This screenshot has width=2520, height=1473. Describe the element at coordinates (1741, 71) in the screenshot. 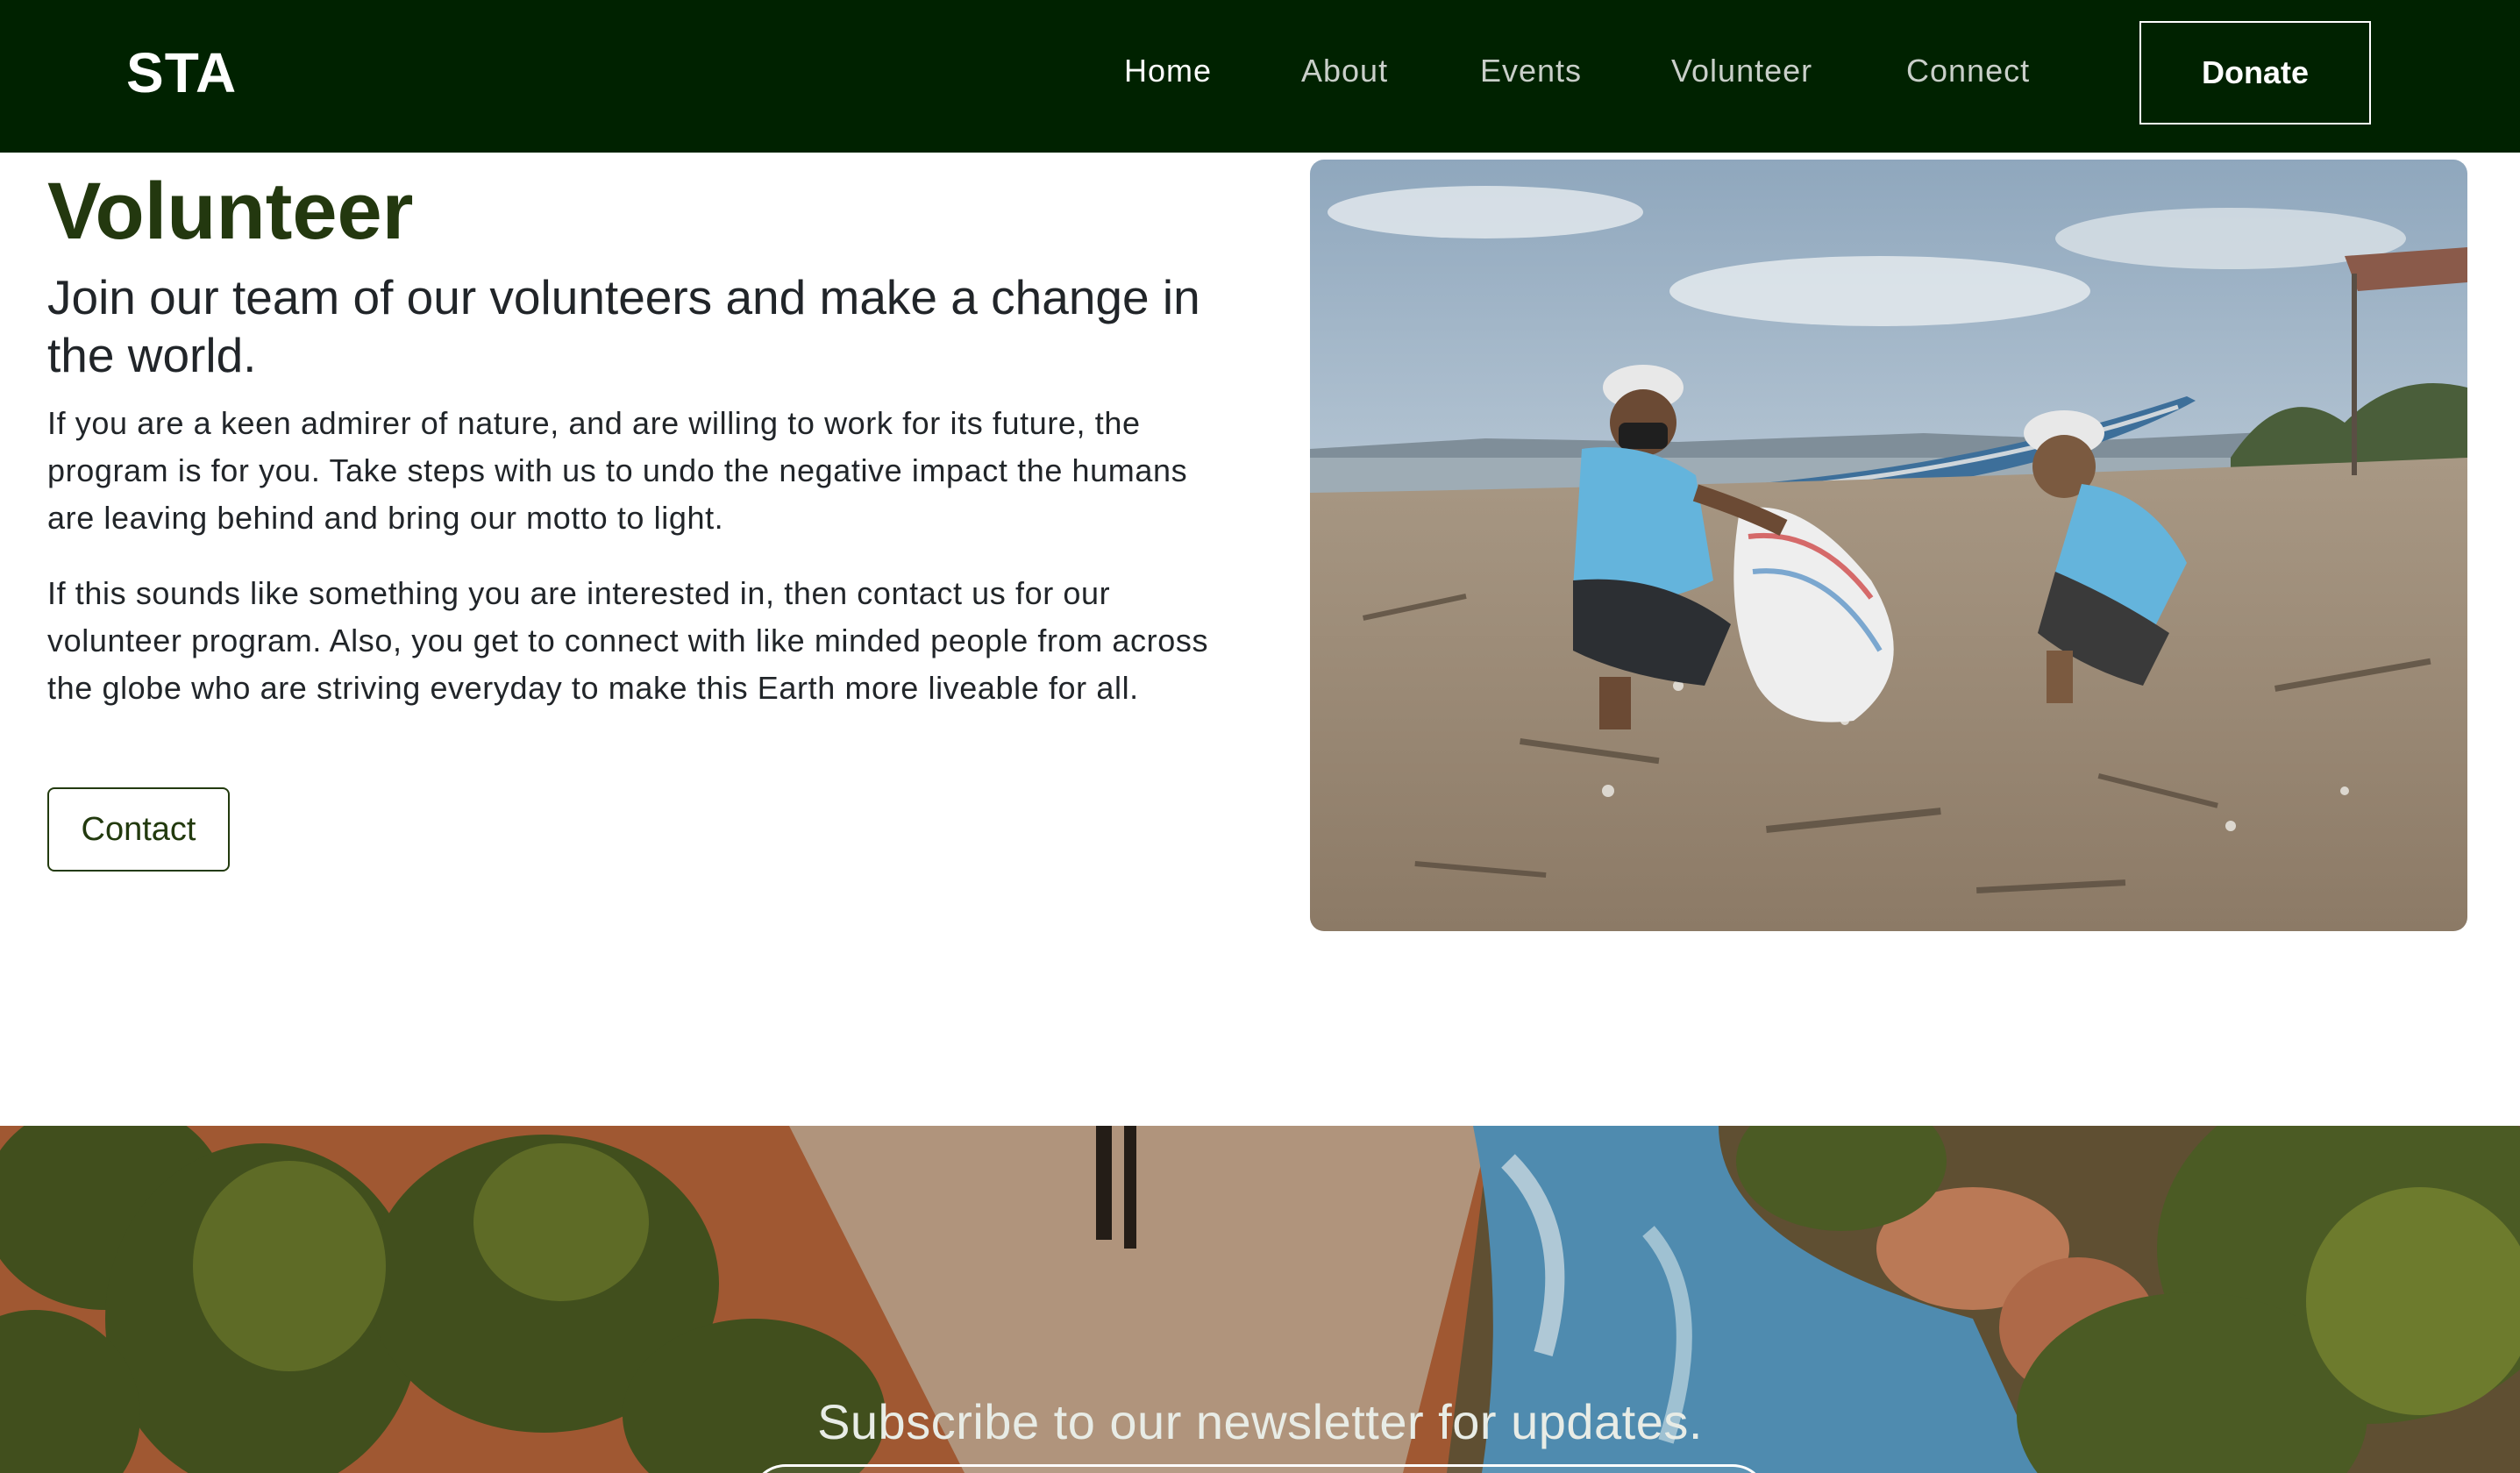

I see `nav-link-volunteer: Volunteer` at that location.